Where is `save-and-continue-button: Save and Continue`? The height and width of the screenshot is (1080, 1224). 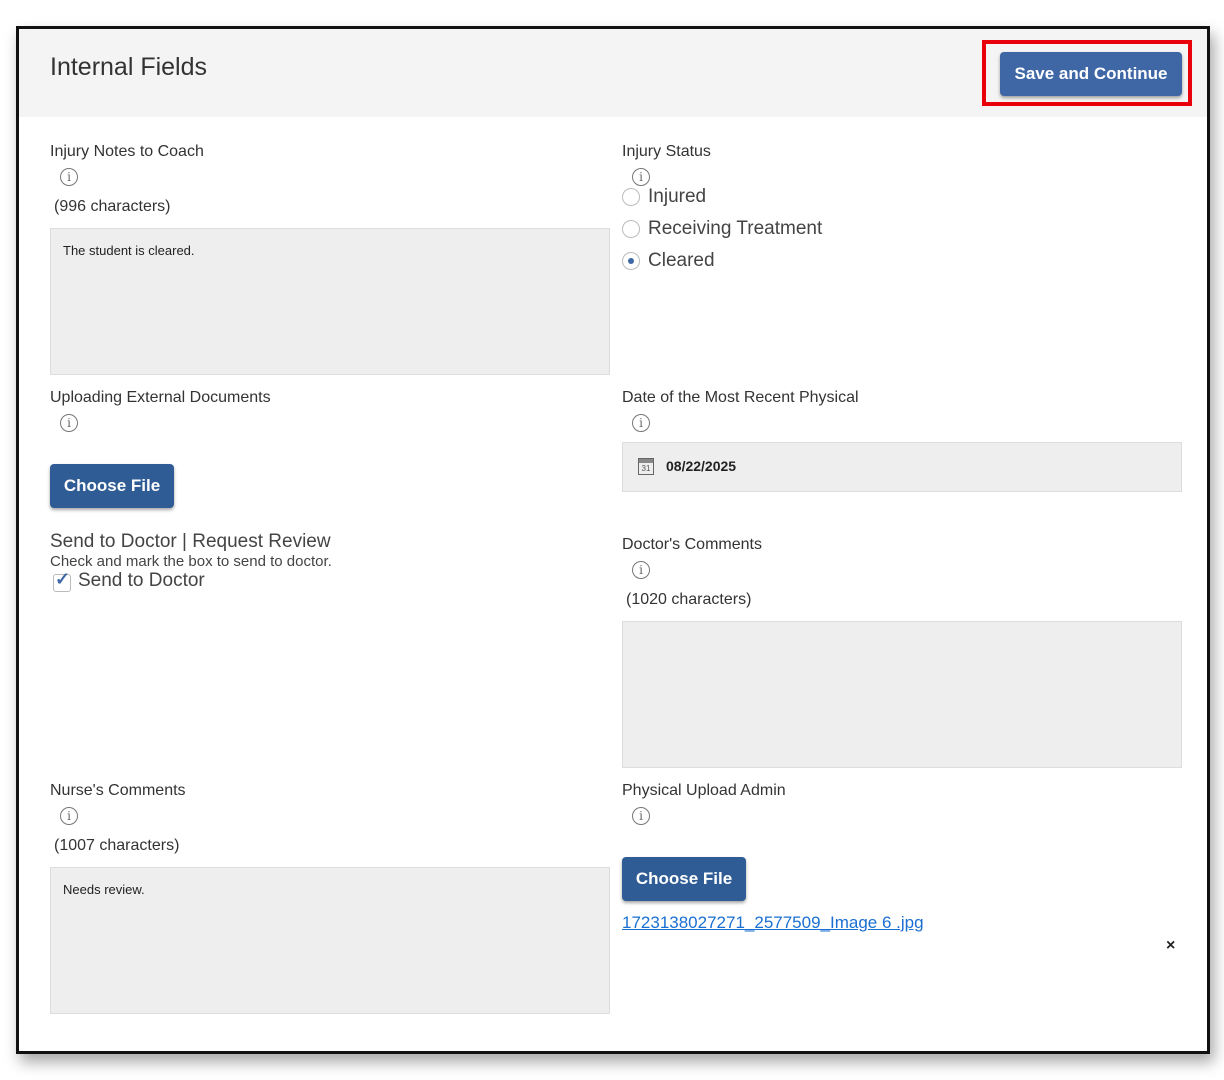 save-and-continue-button: Save and Continue is located at coordinates (1091, 74).